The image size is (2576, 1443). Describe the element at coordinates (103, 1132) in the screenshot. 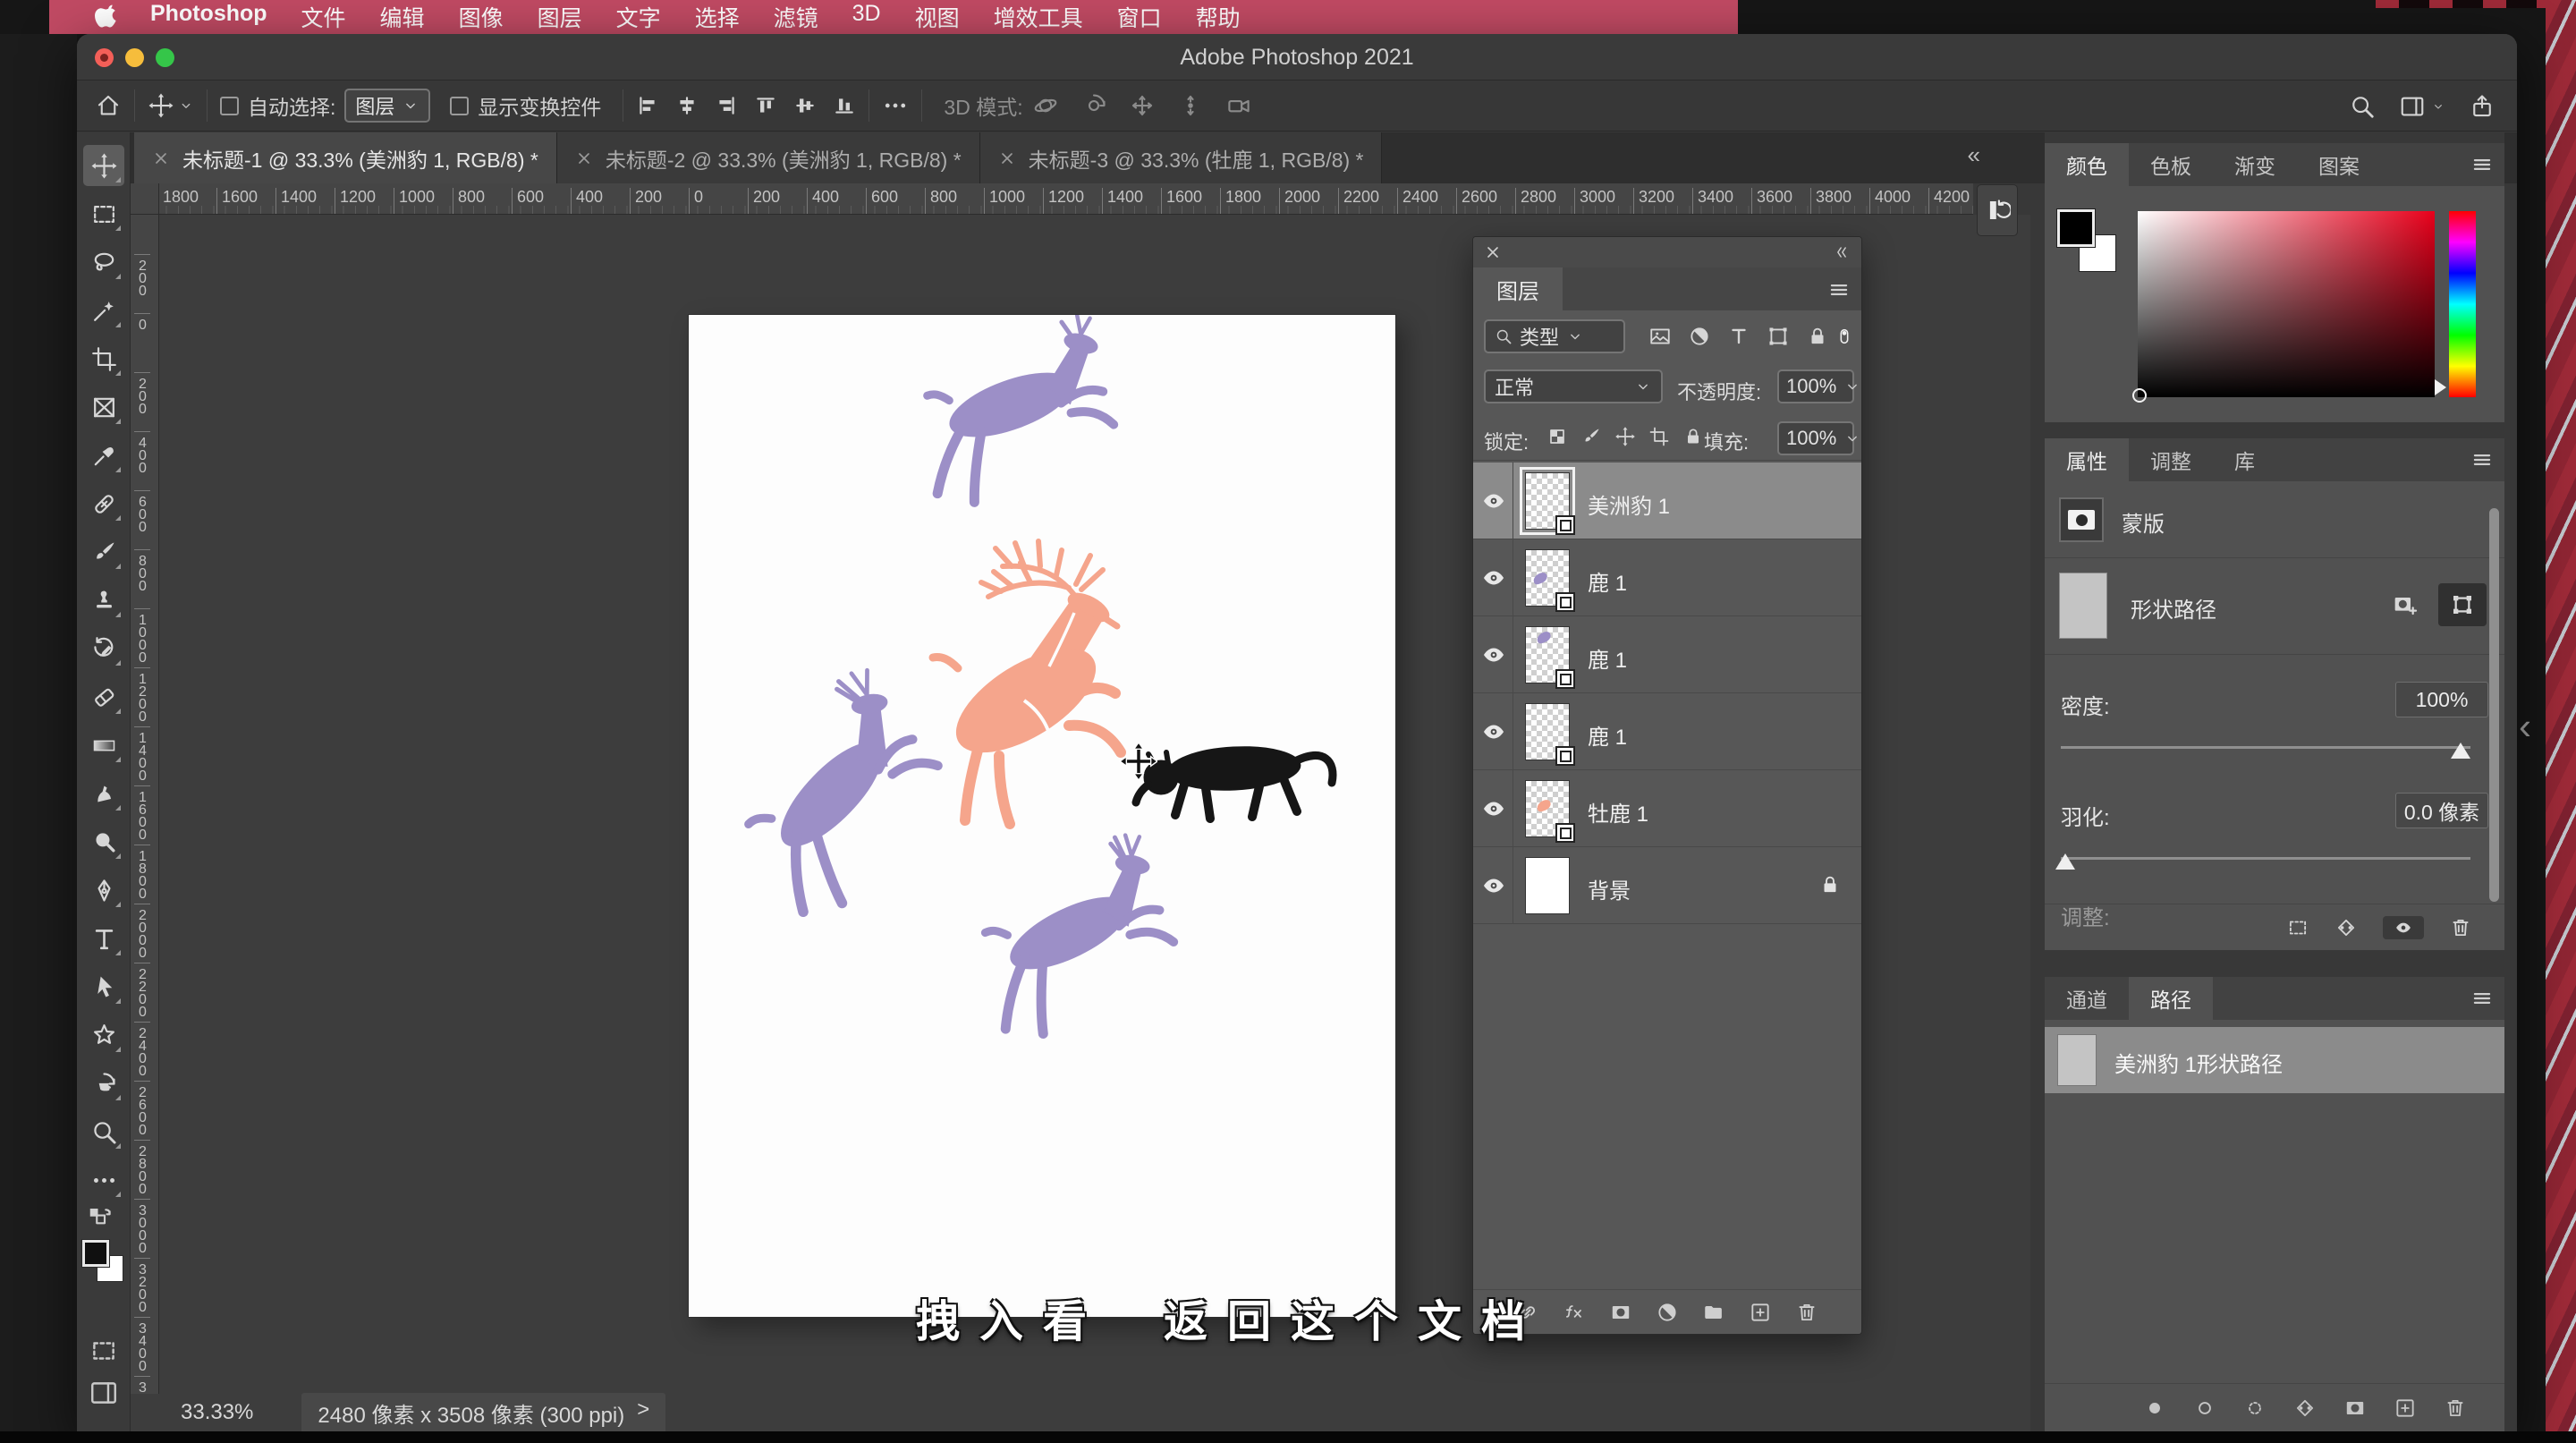

I see `zoom-tool` at that location.